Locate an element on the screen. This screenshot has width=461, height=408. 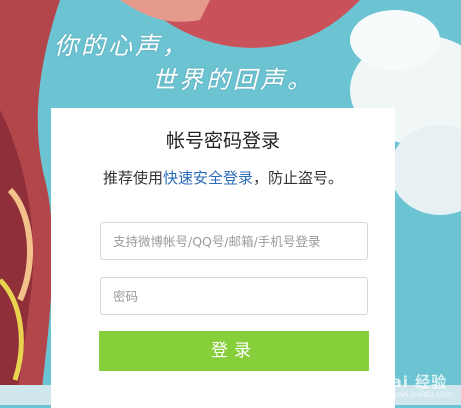
login-button: 登录 is located at coordinates (234, 351).